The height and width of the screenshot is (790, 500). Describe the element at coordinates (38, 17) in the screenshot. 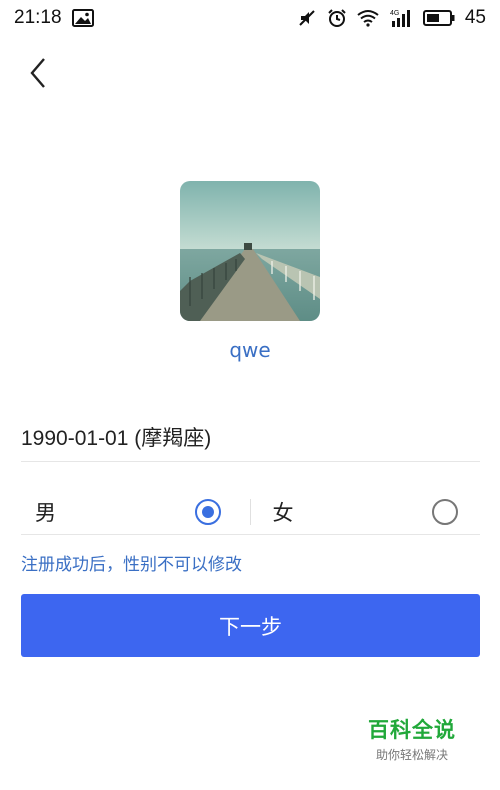

I see `status-time: 21:18` at that location.